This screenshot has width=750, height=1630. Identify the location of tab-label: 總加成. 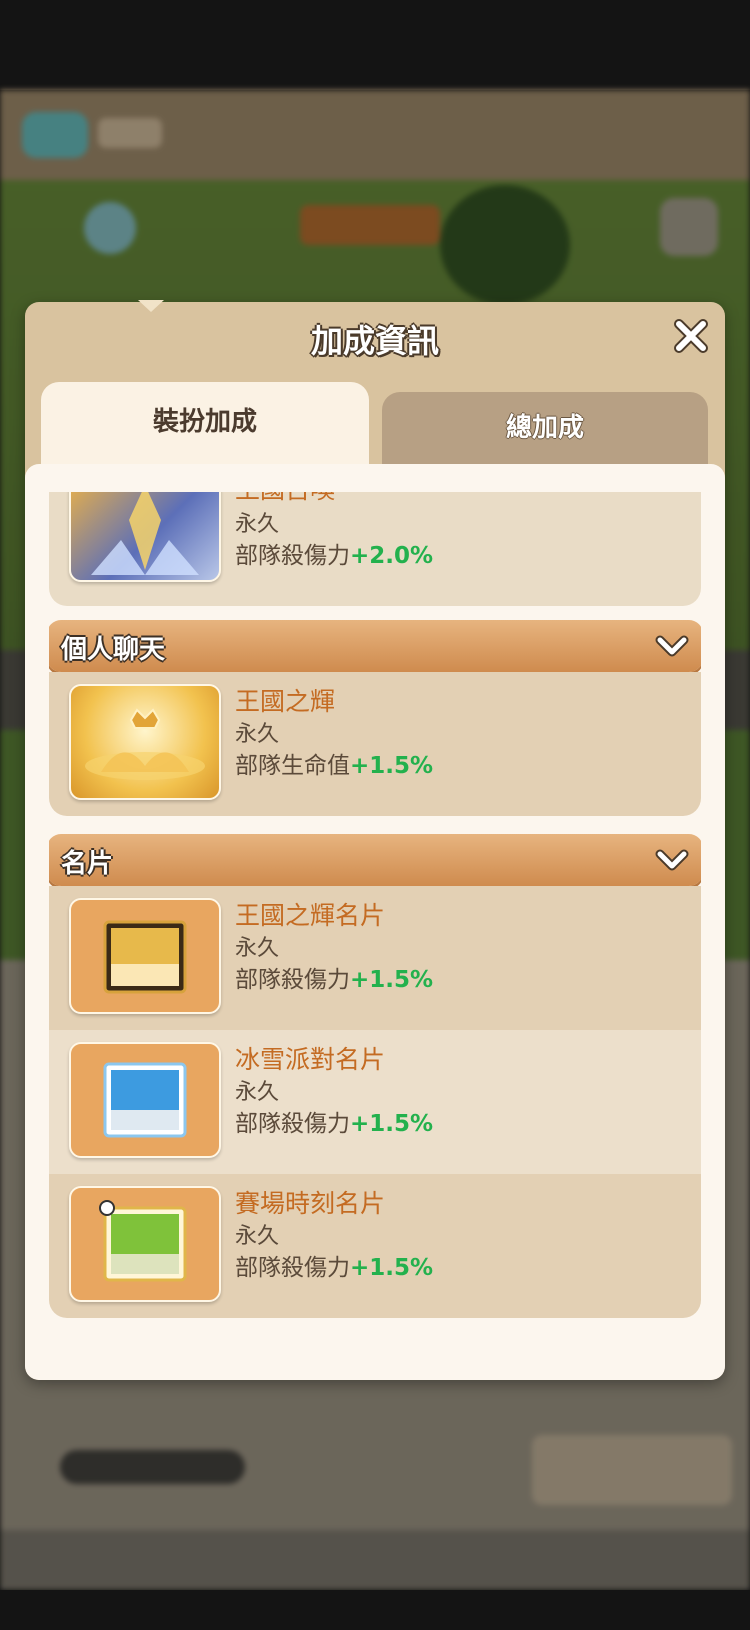
(544, 428).